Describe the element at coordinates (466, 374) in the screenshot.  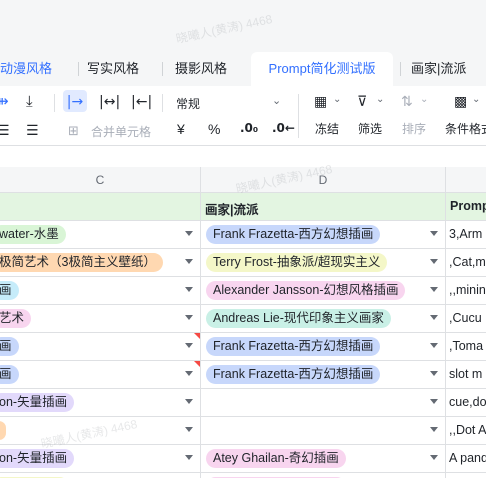
I see `cell-column-e: slot m` at that location.